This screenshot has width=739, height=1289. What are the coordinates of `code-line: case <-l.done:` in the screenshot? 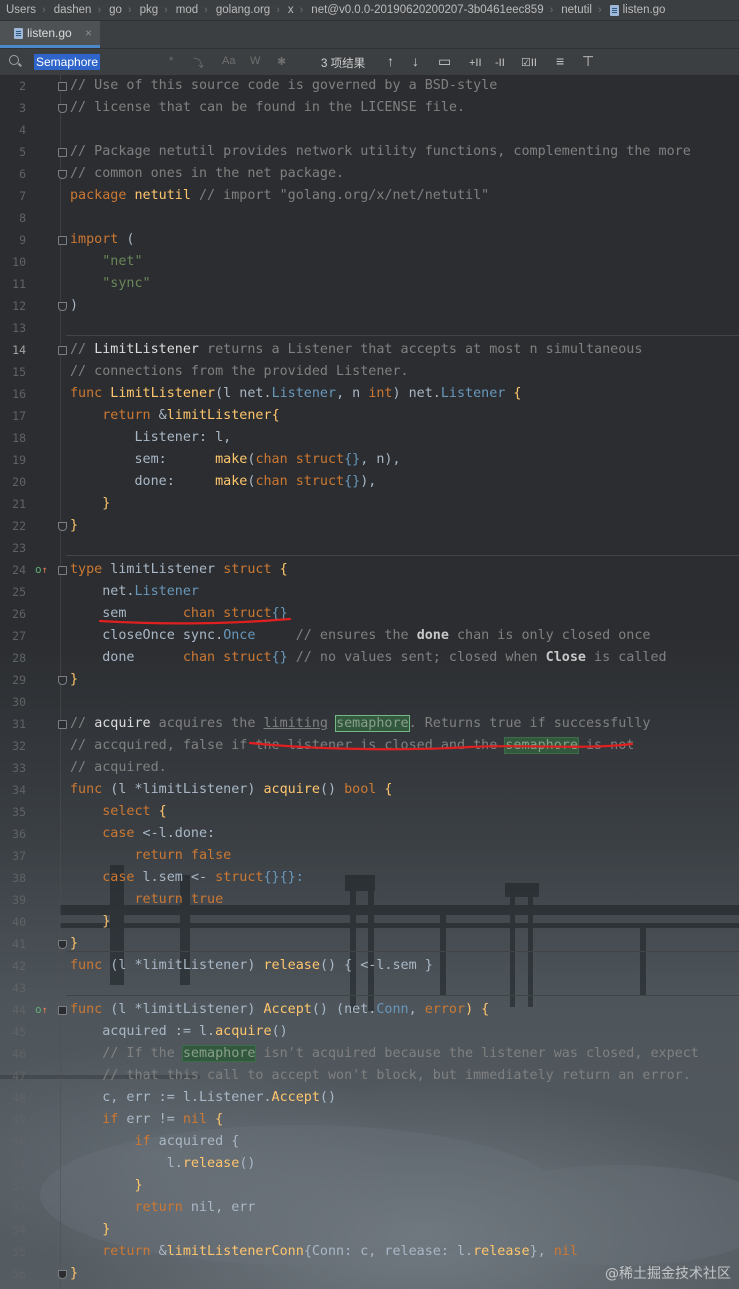 It's located at (142, 834).